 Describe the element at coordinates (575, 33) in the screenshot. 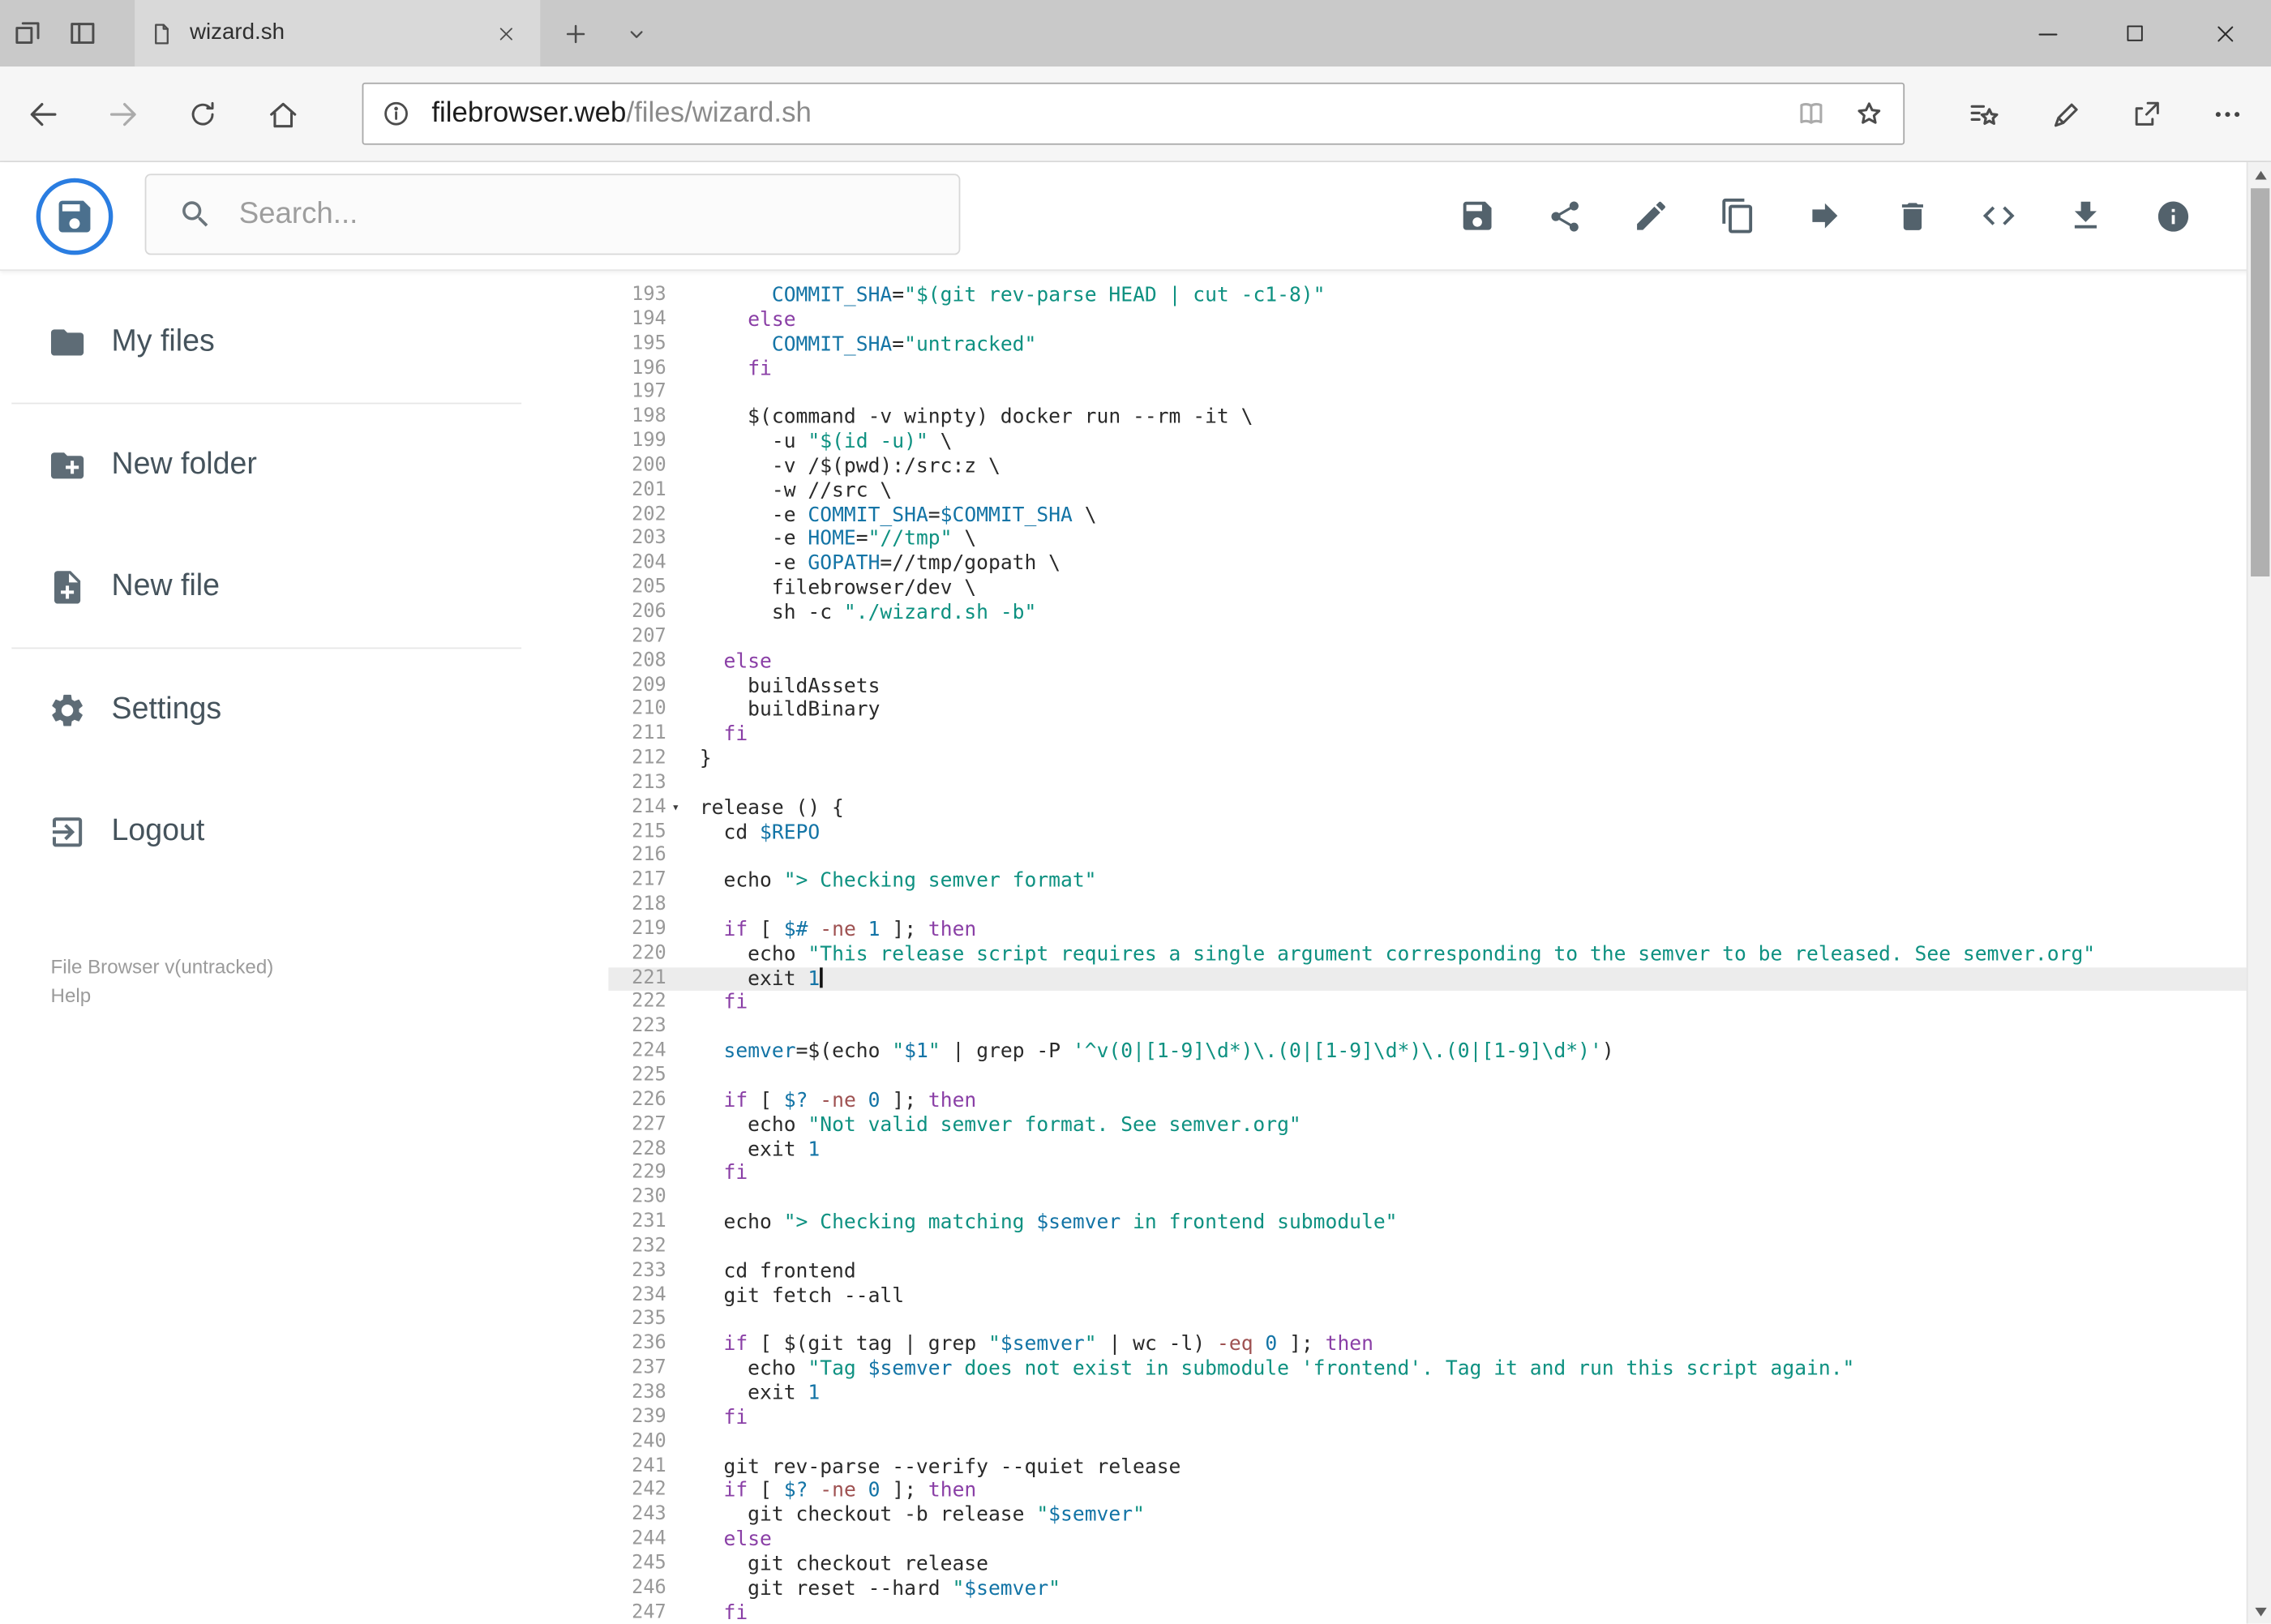

I see `new-tab-button` at that location.